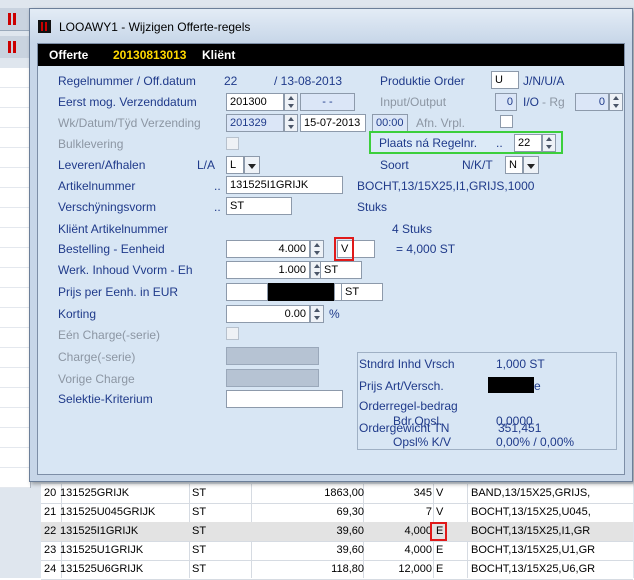 The width and height of the screenshot is (634, 580). Describe the element at coordinates (531, 102) in the screenshot. I see `io-label: I/O` at that location.